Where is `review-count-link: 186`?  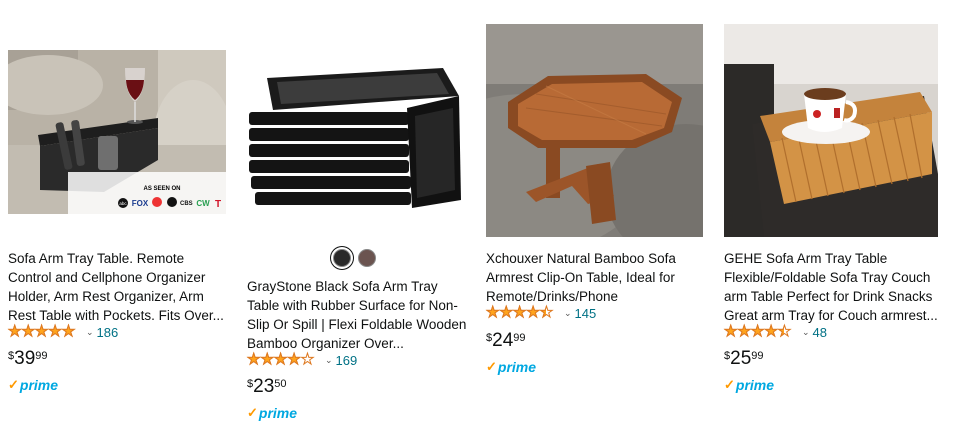 review-count-link: 186 is located at coordinates (108, 332).